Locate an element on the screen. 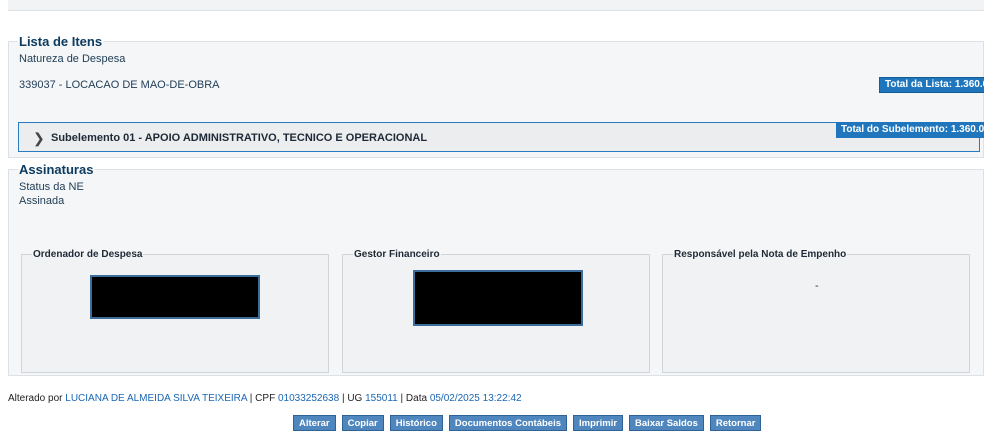 This screenshot has width=984, height=444. copiar-button: Copiar is located at coordinates (362, 423).